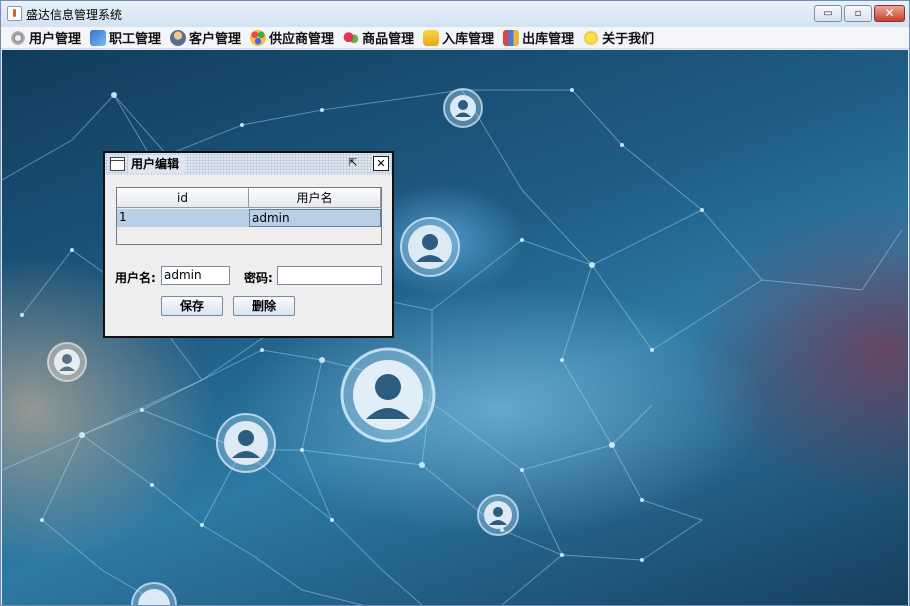 This screenshot has width=910, height=606. I want to click on restore-icon: ⇱, so click(353, 163).